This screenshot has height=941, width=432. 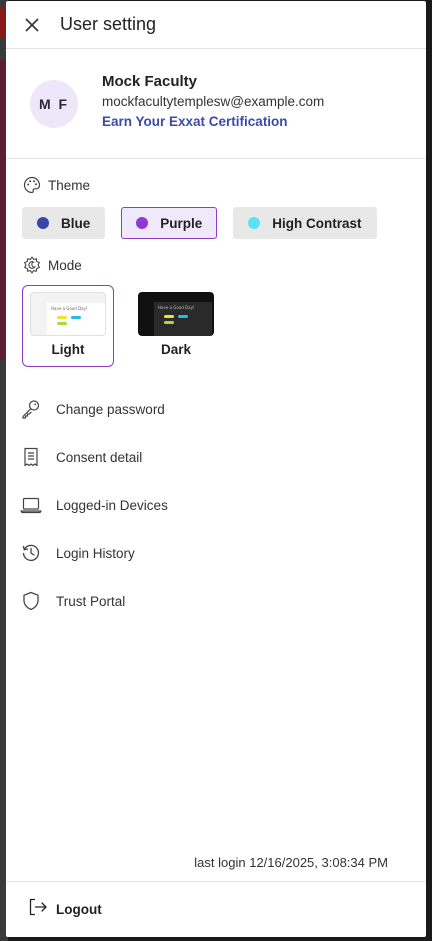 I want to click on menu-item-trust-portal: Trust Portal, so click(x=216, y=601).